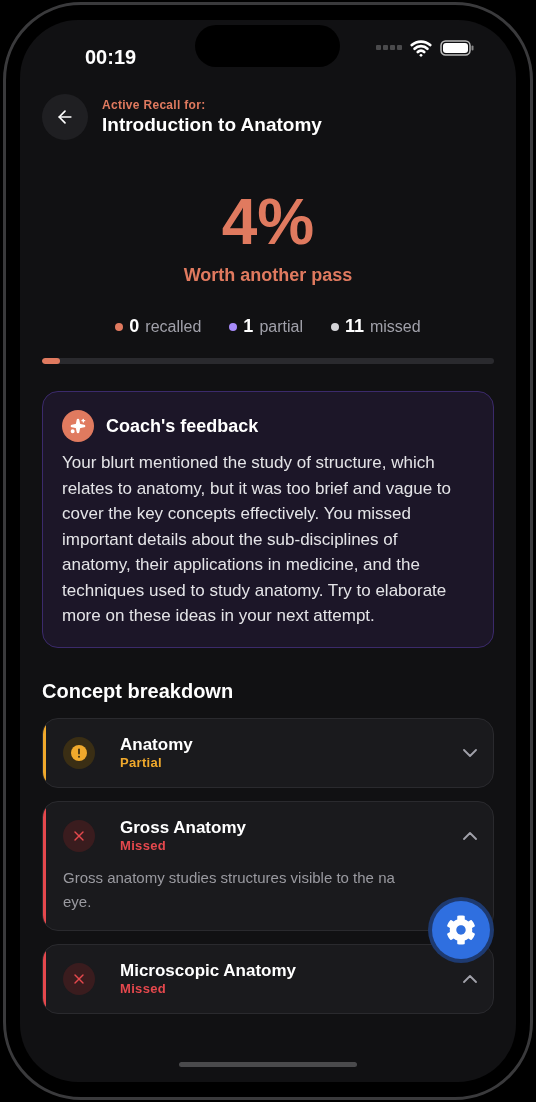 The image size is (536, 1102). I want to click on stat-label: missed, so click(395, 326).